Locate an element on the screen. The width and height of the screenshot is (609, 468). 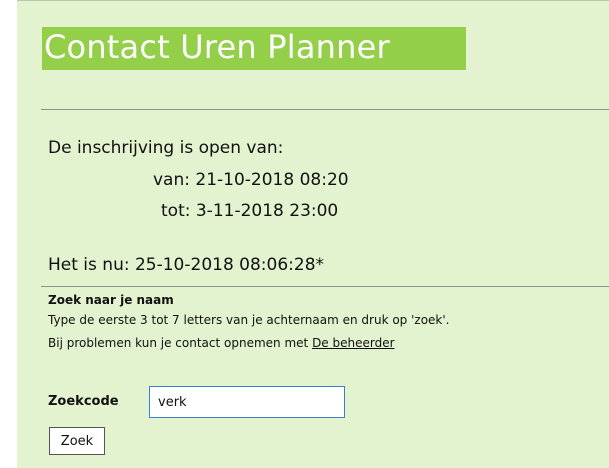
search-heading: Zoek naar je naam is located at coordinates (111, 300).